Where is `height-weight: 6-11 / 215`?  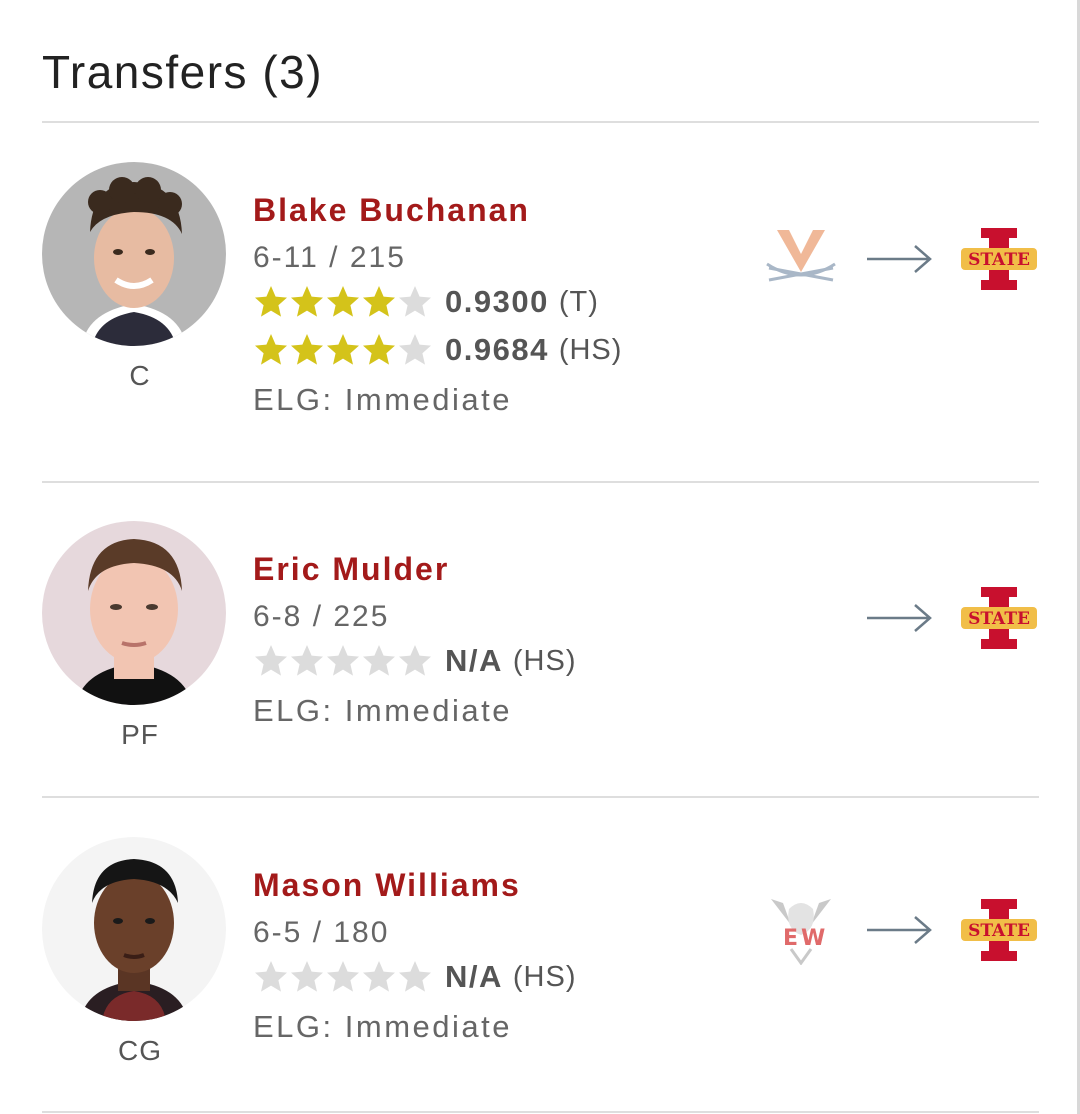
height-weight: 6-11 / 215 is located at coordinates (329, 257).